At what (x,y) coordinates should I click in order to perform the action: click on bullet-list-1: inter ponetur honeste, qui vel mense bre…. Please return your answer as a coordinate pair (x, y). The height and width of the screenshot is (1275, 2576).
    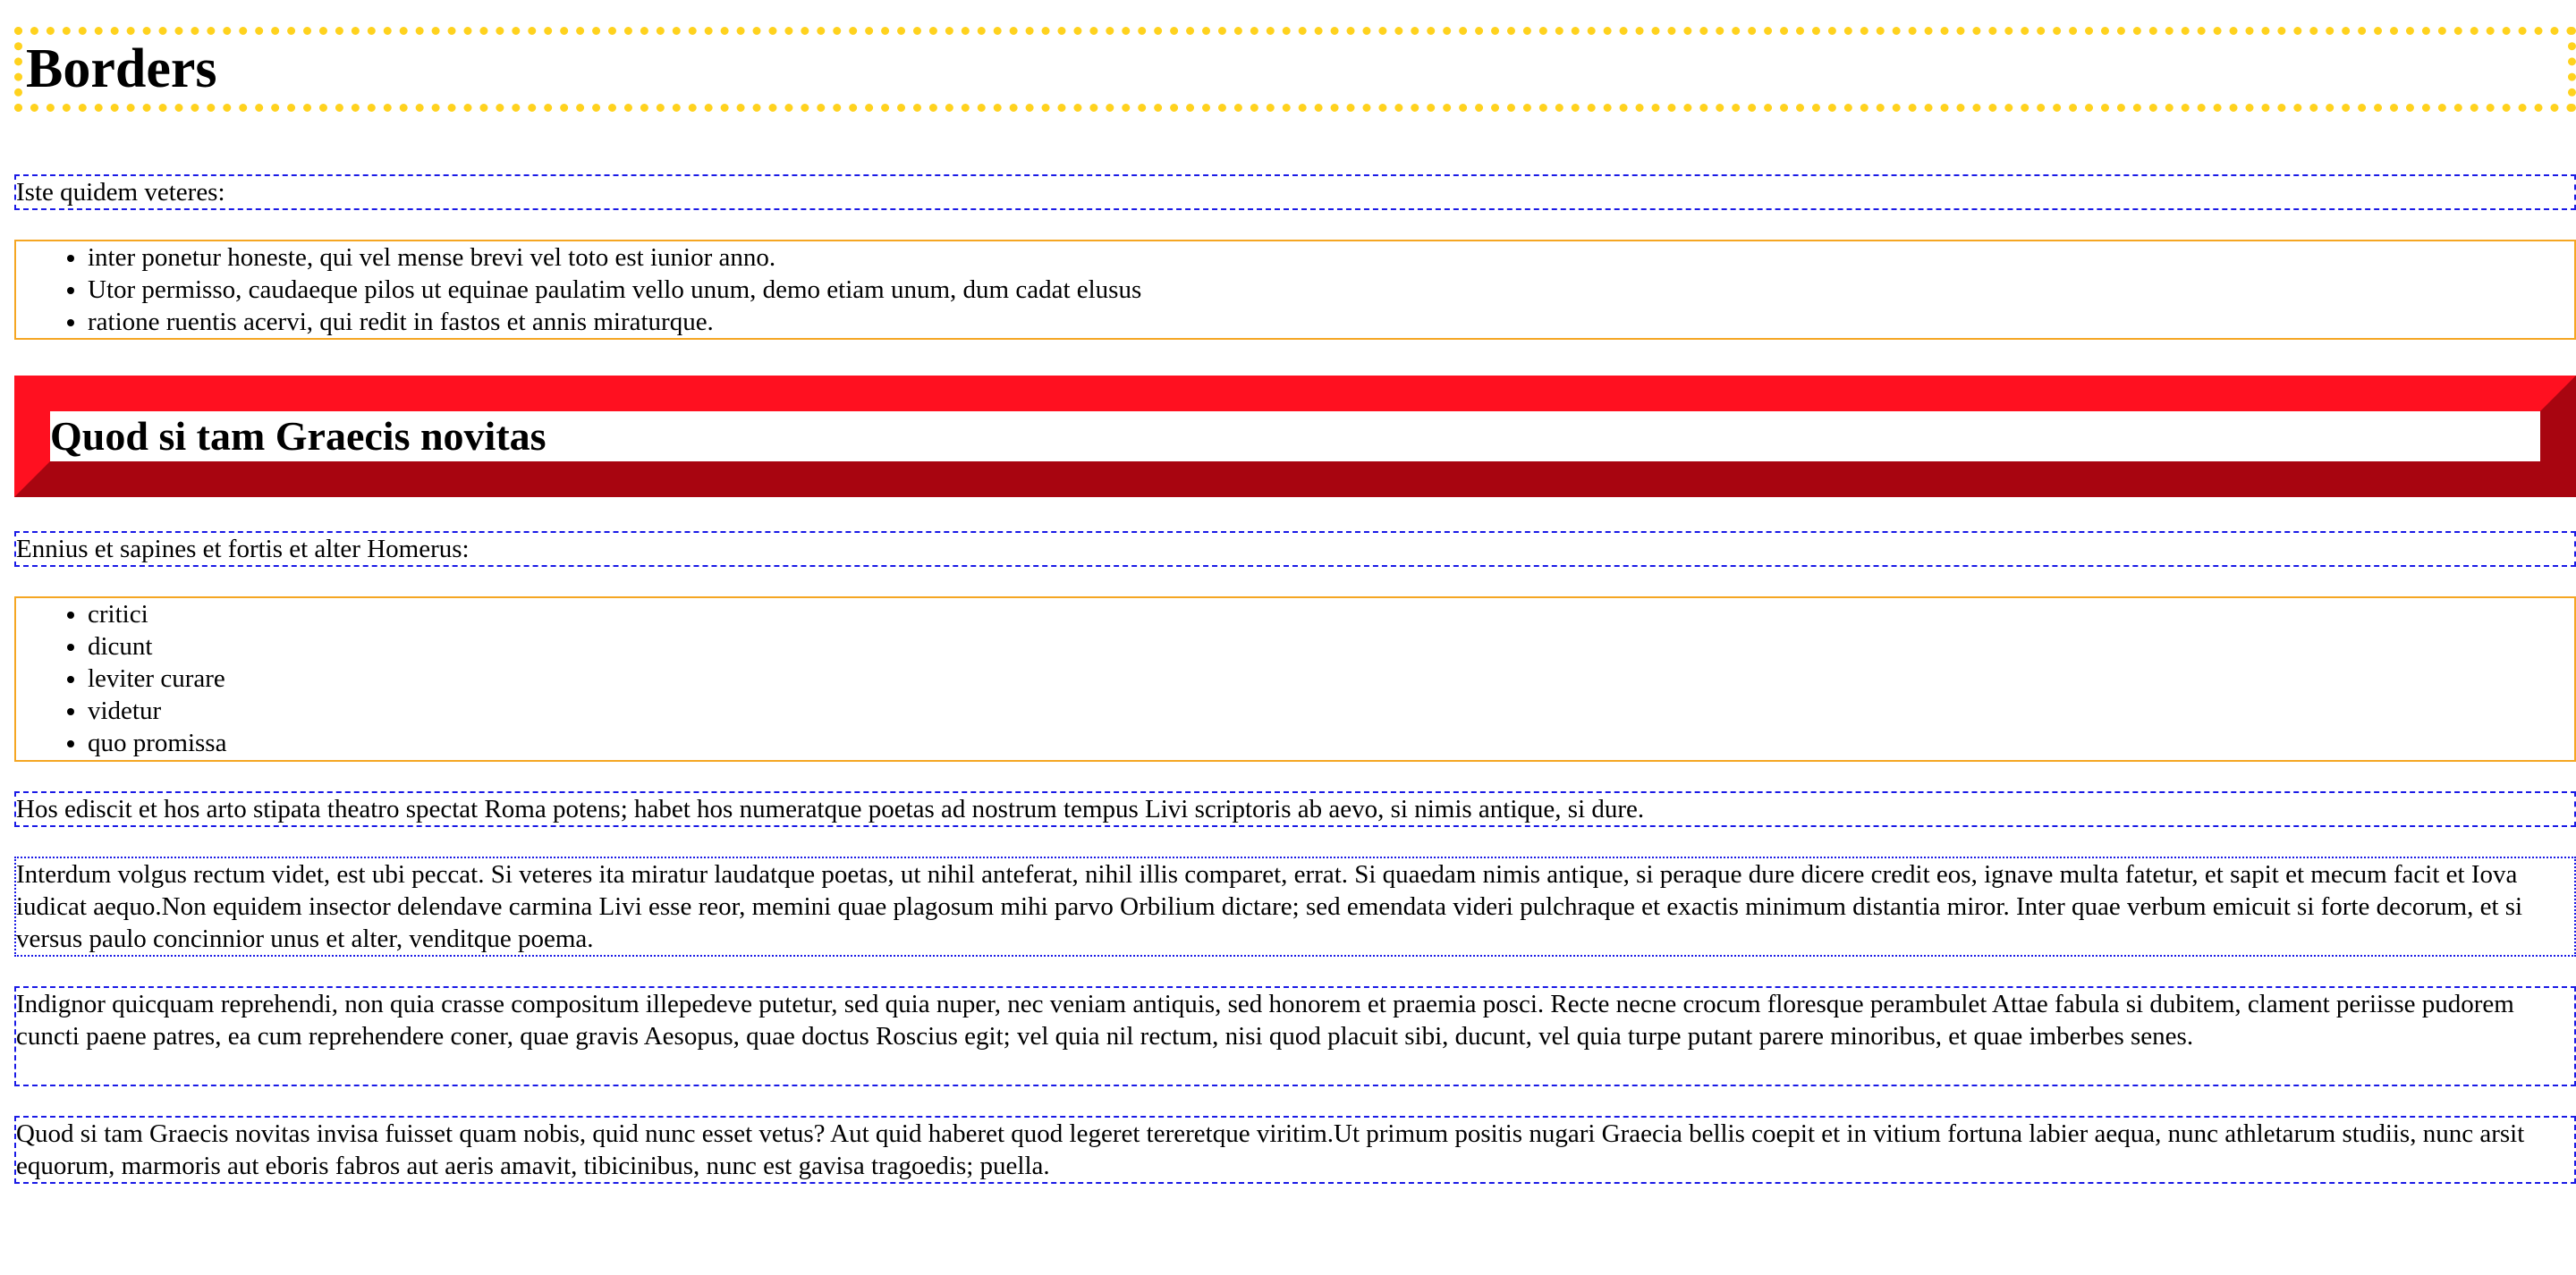
    Looking at the image, I should click on (1295, 290).